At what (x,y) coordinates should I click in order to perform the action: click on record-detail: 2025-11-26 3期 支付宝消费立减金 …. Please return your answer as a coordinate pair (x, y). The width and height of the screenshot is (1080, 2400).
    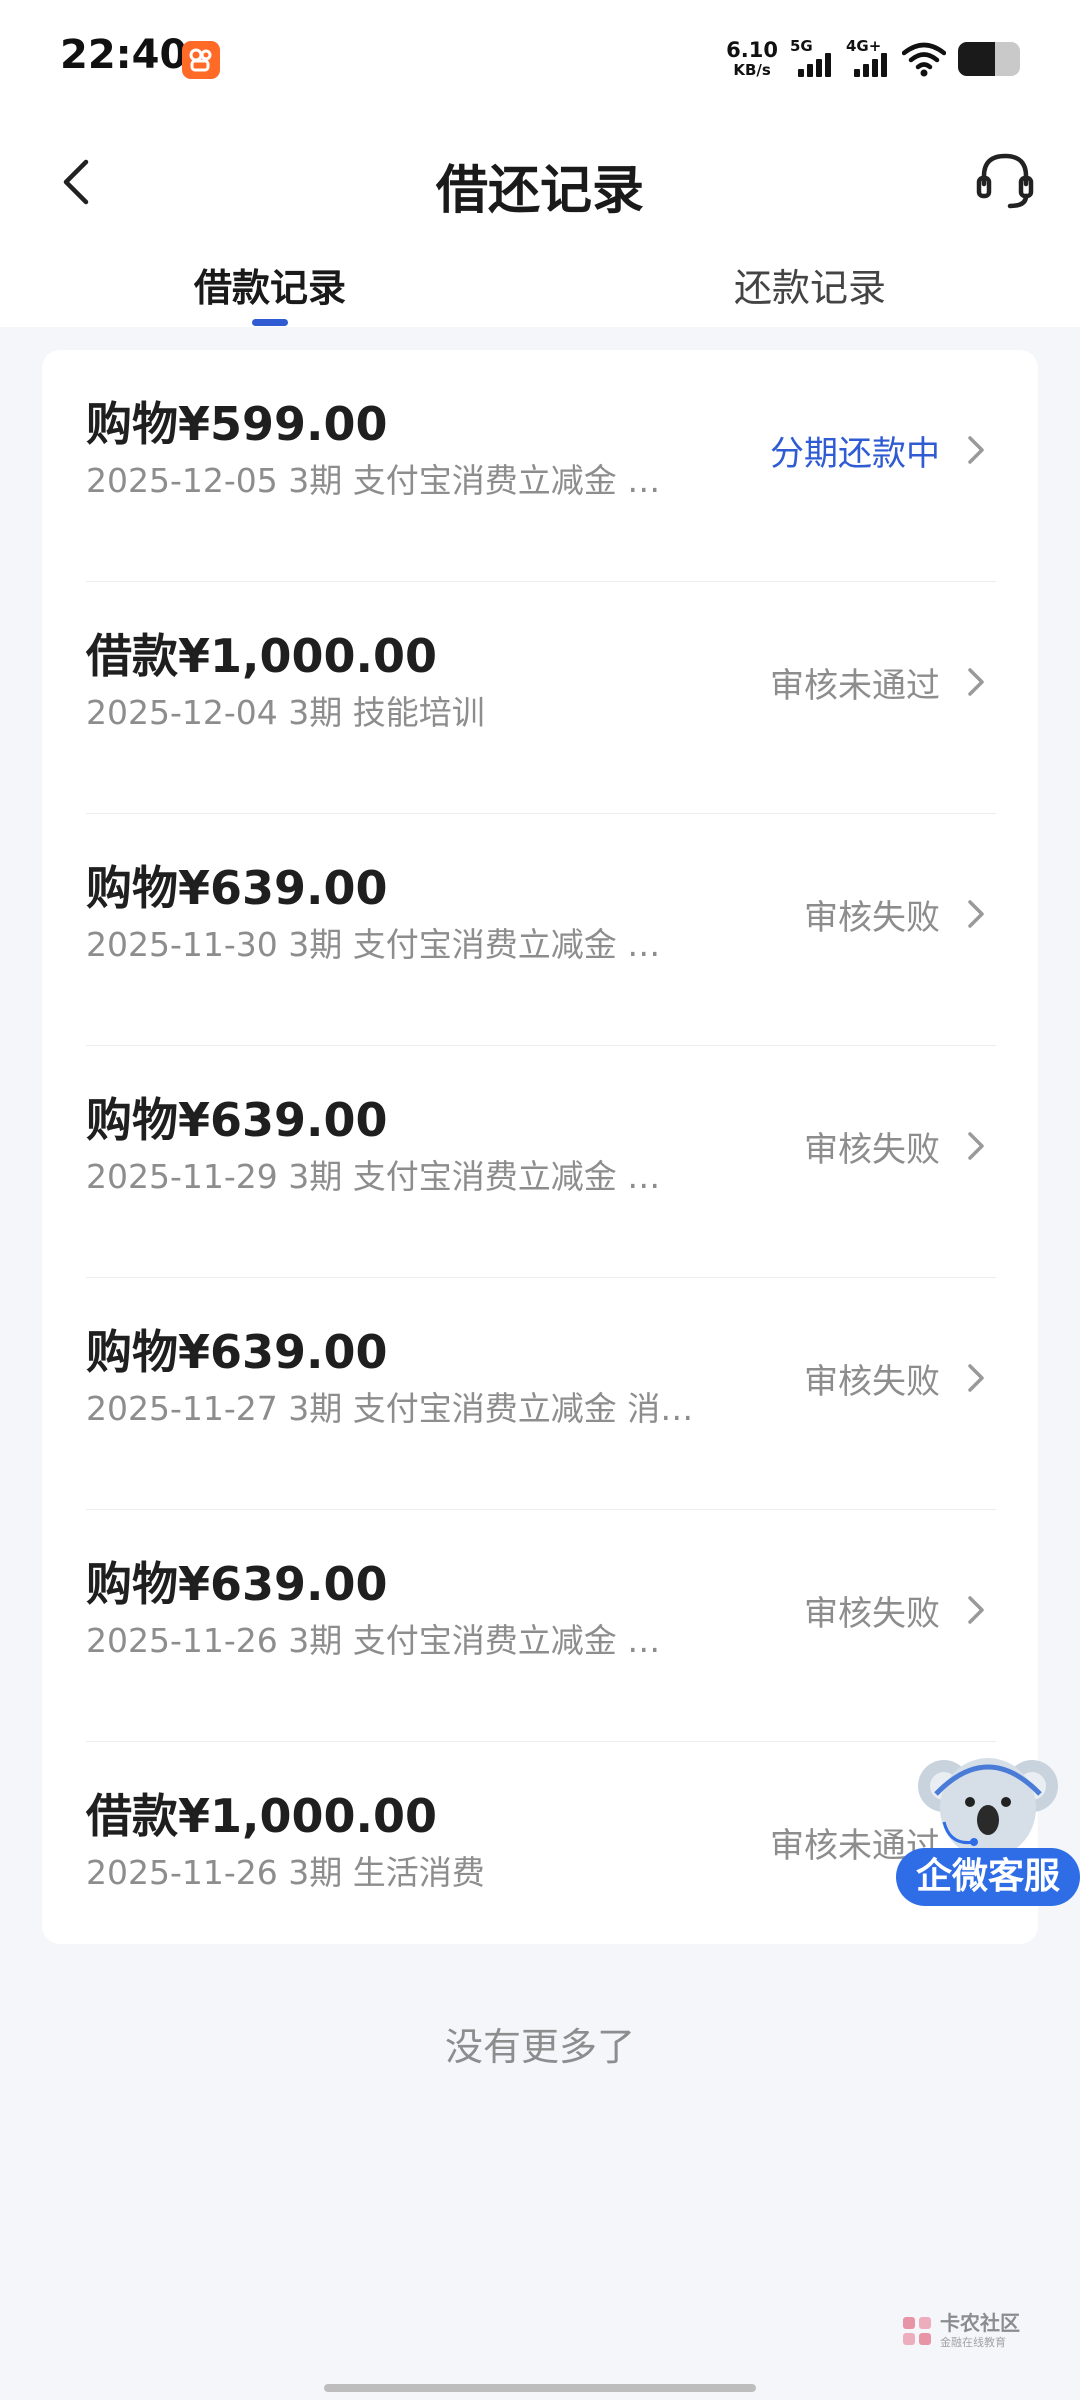
    Looking at the image, I should click on (373, 1640).